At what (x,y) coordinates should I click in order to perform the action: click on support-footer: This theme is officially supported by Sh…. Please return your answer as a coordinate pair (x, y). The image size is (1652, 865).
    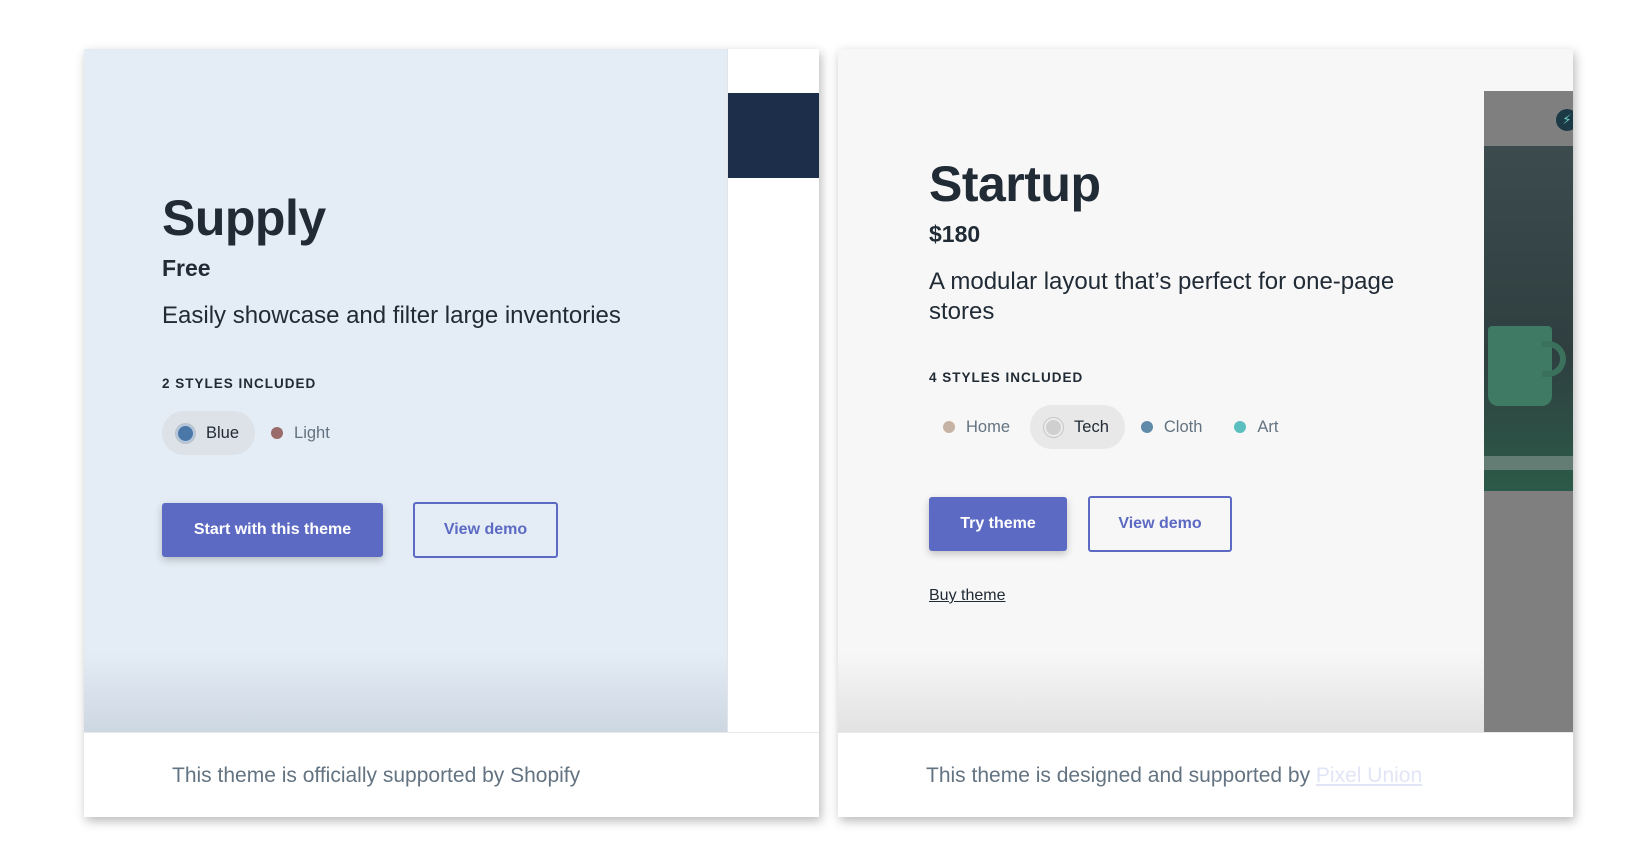
    Looking at the image, I should click on (451, 774).